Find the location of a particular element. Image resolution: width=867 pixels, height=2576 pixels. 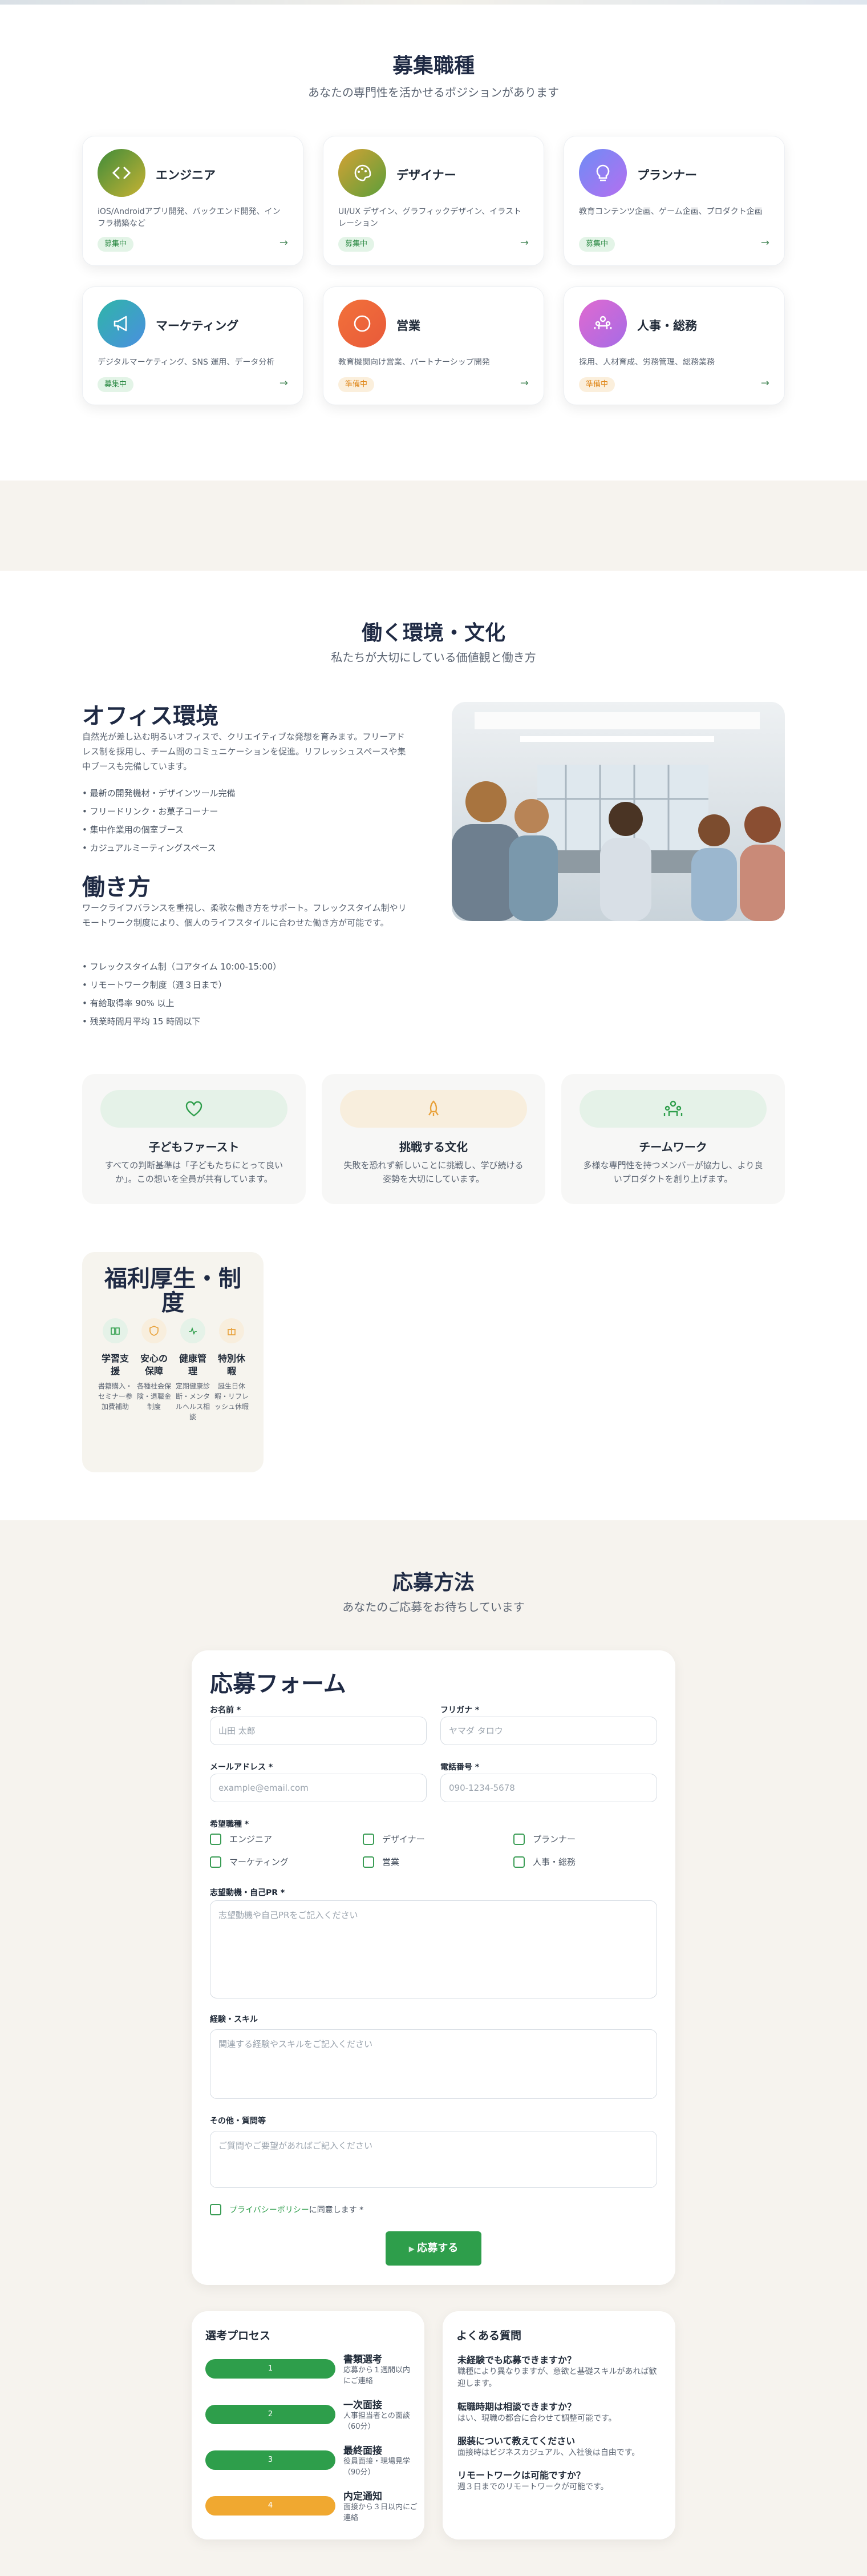

name-field: 山田 太郎 is located at coordinates (319, 1731).